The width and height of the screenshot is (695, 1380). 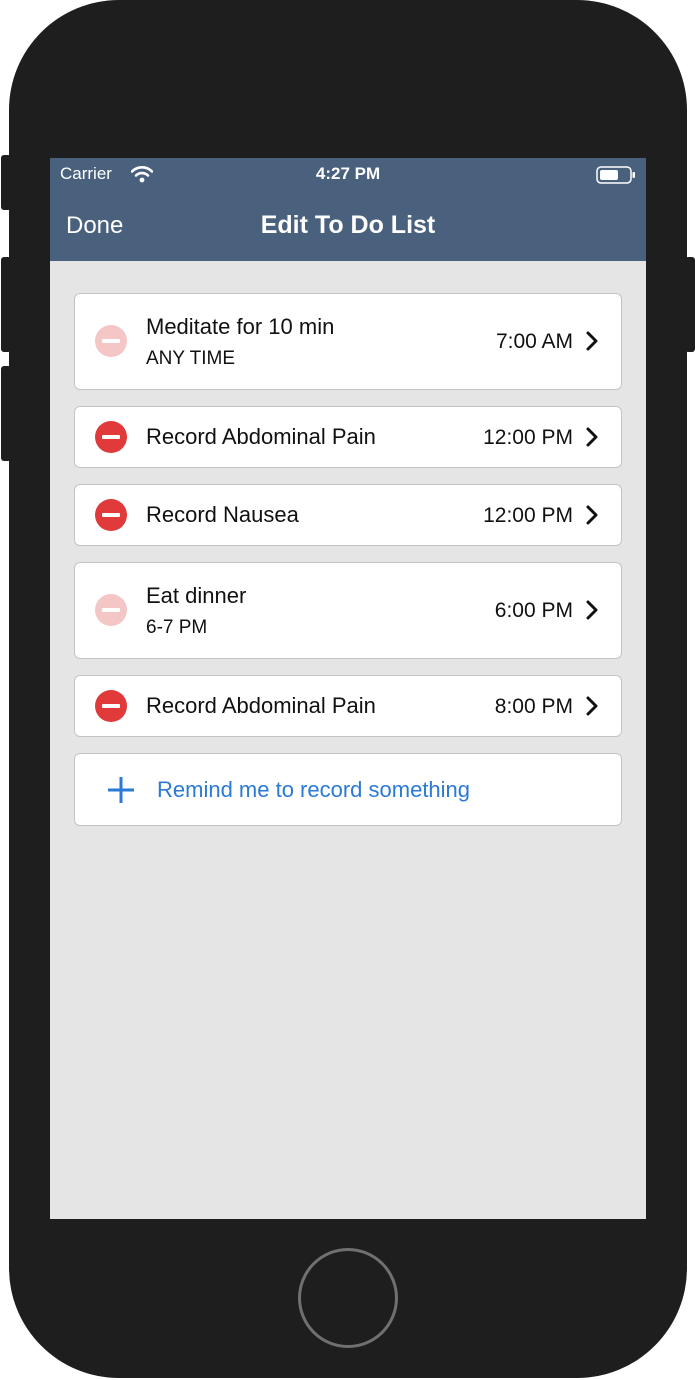 I want to click on todo-title: Record Nausea, so click(x=222, y=514).